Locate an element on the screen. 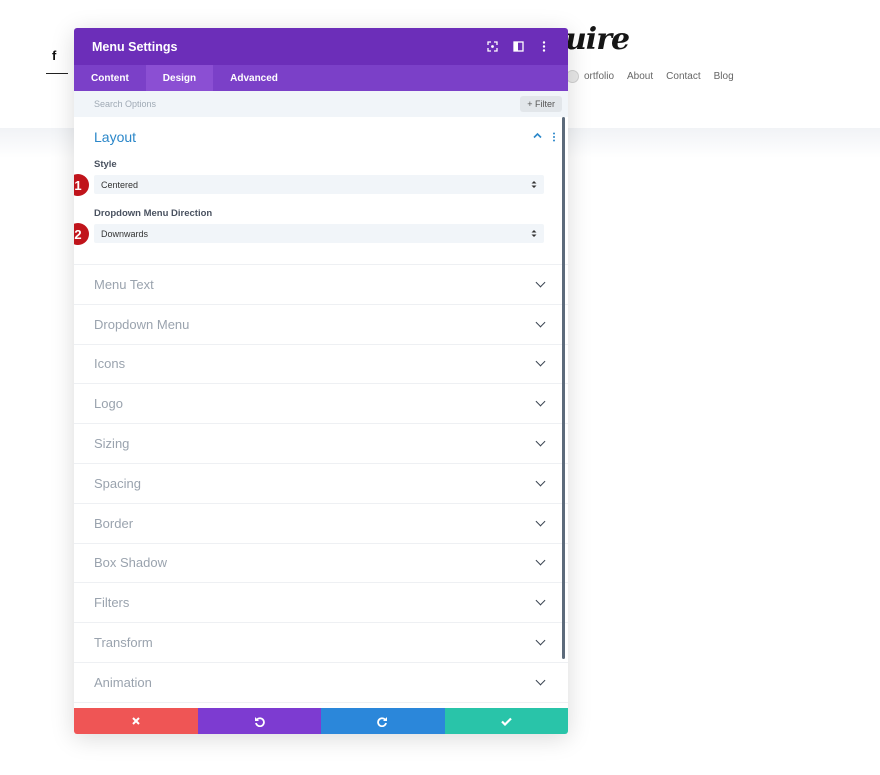  split-view-icon is located at coordinates (518, 47).